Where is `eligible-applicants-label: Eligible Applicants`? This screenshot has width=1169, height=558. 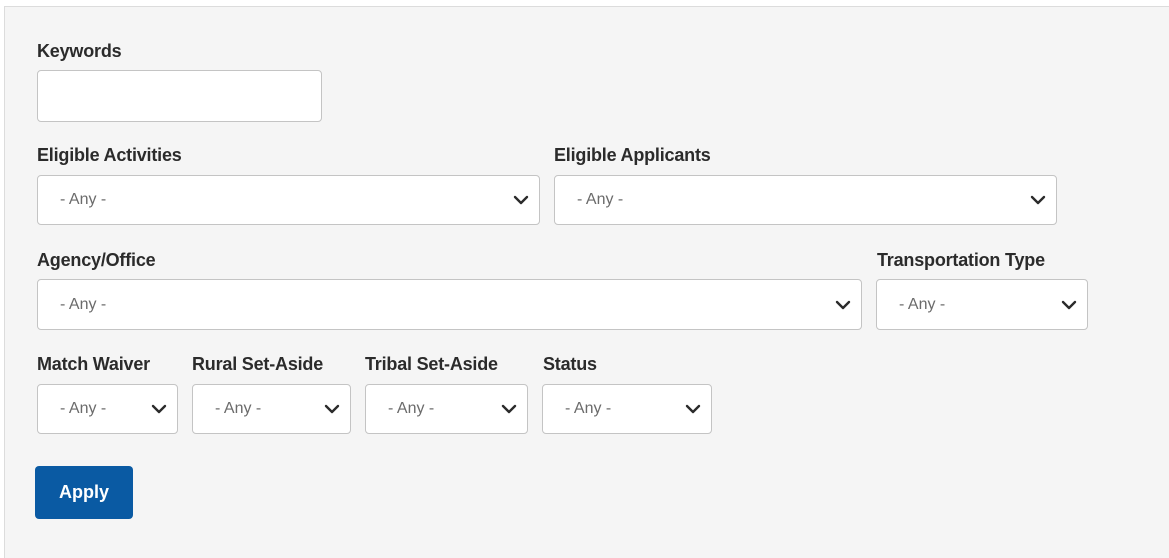 eligible-applicants-label: Eligible Applicants is located at coordinates (632, 155).